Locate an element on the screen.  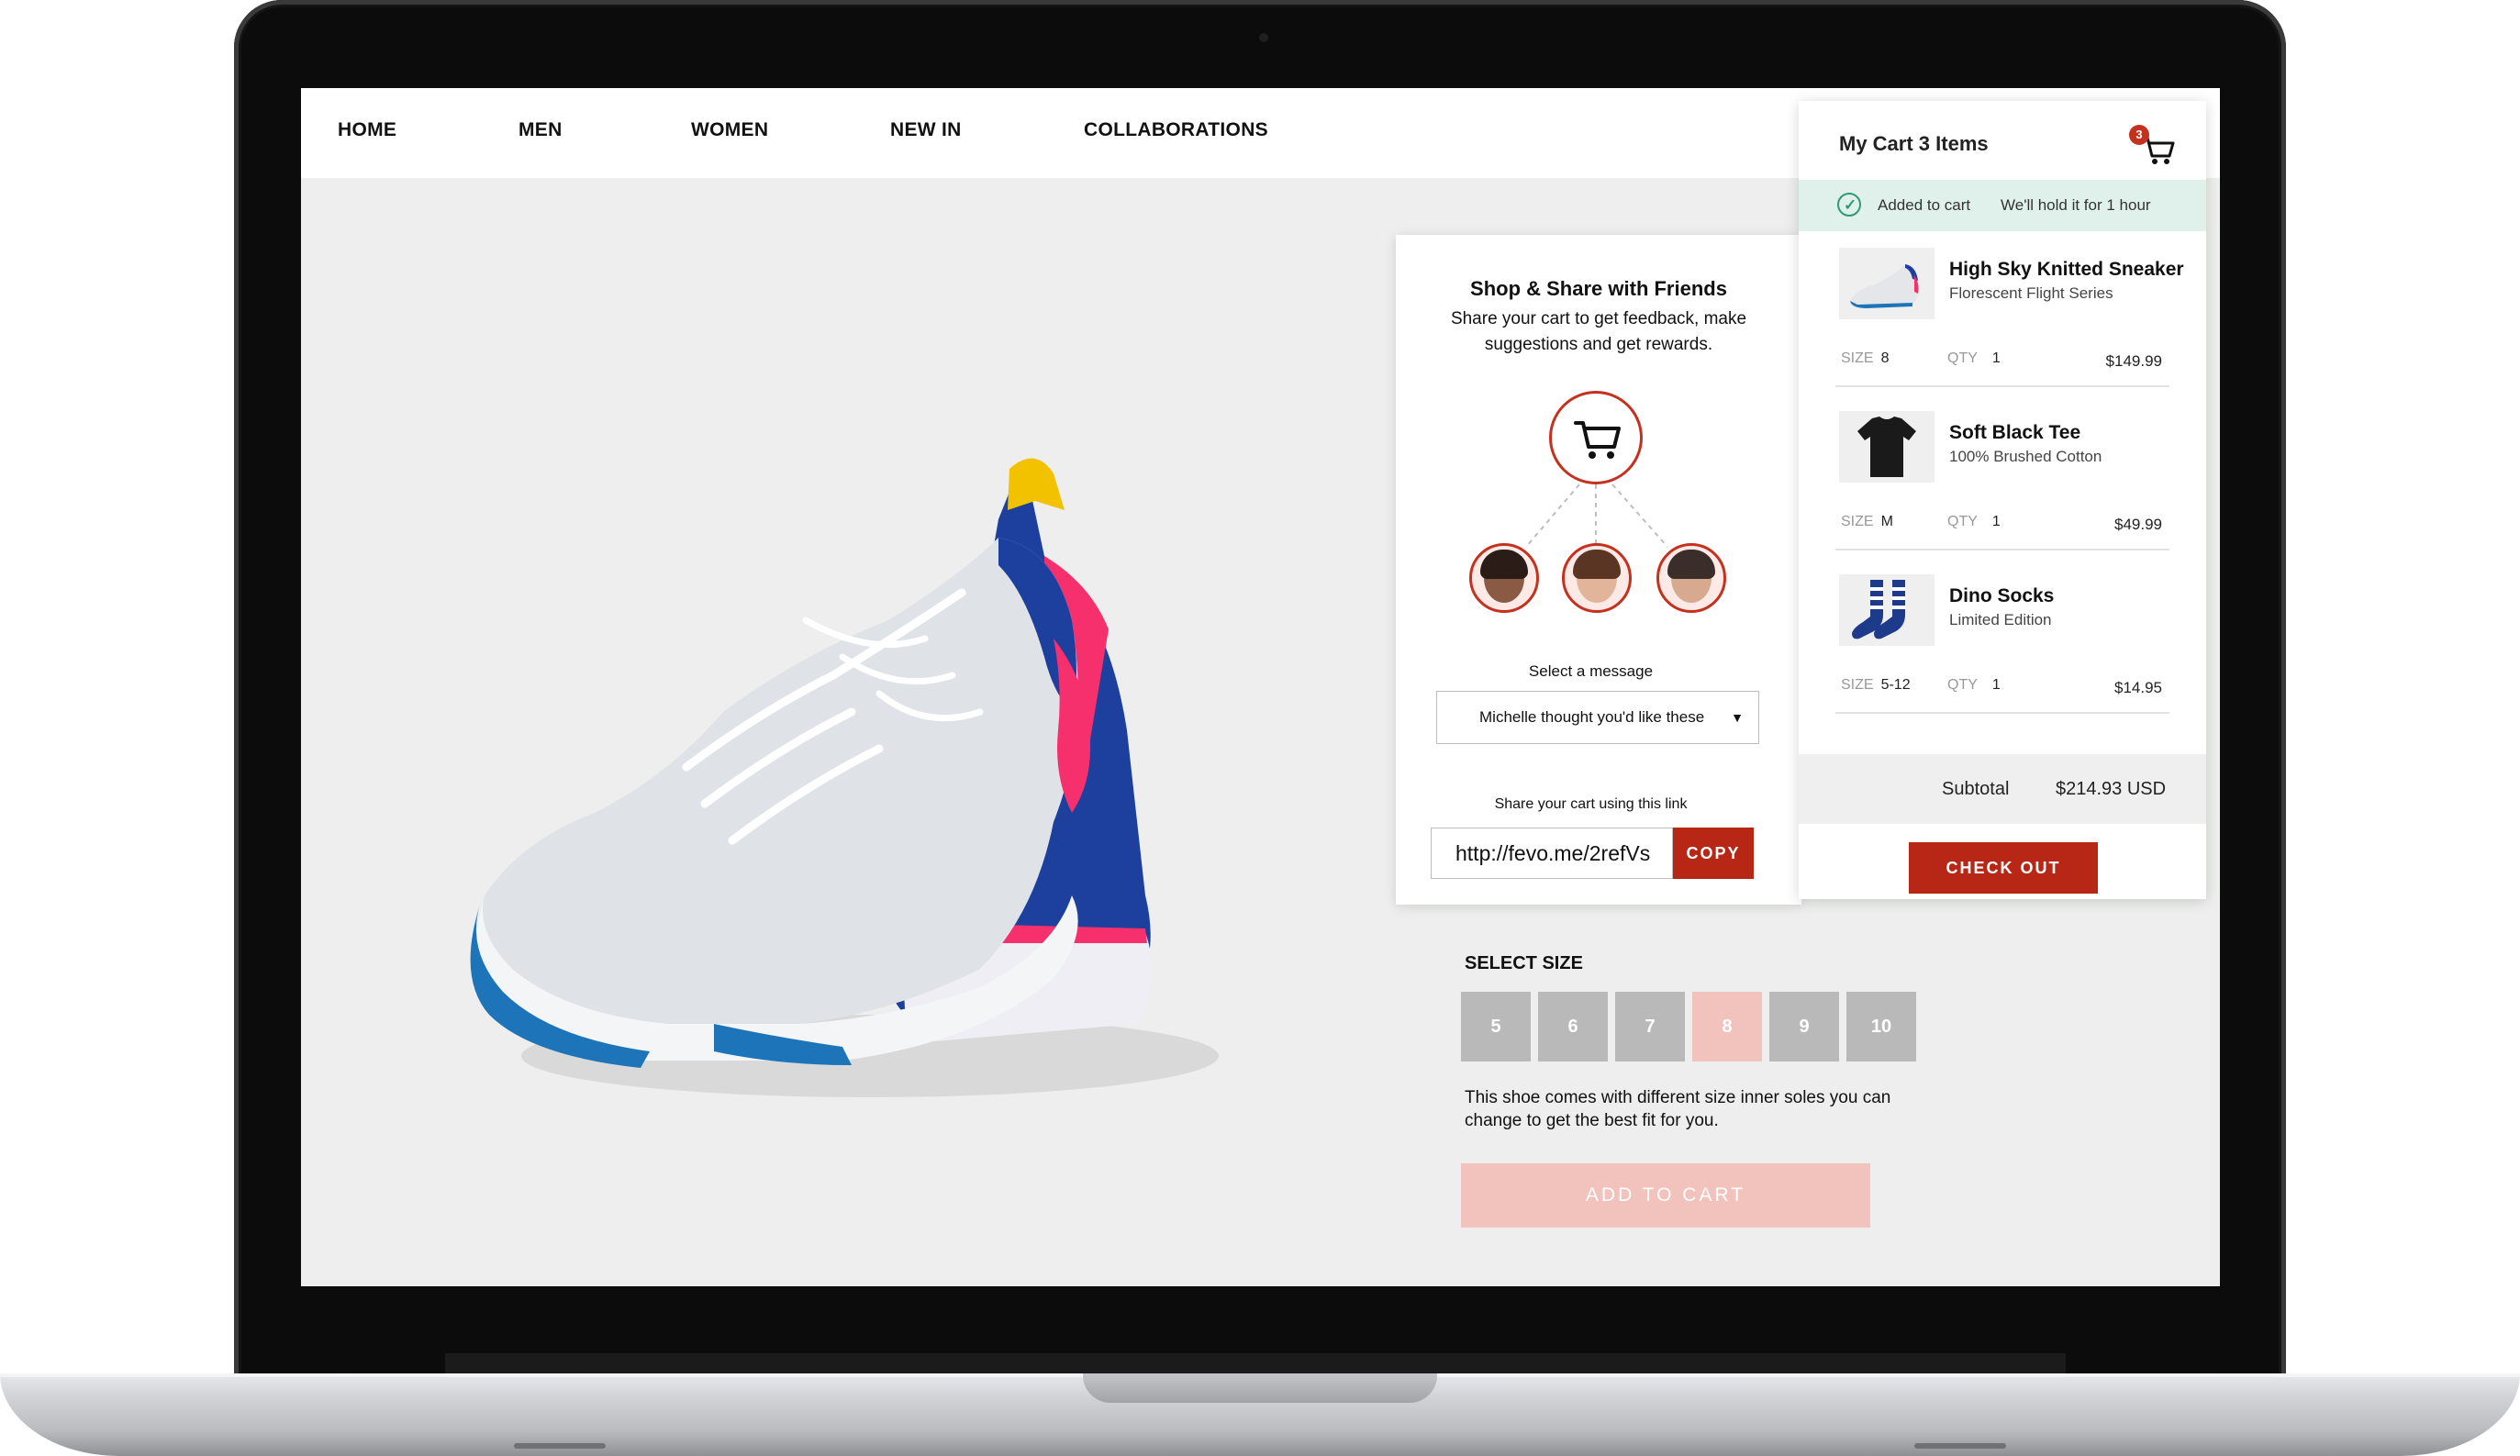
subtotal-row: Subtotal $214.93 USD is located at coordinates (2002, 789).